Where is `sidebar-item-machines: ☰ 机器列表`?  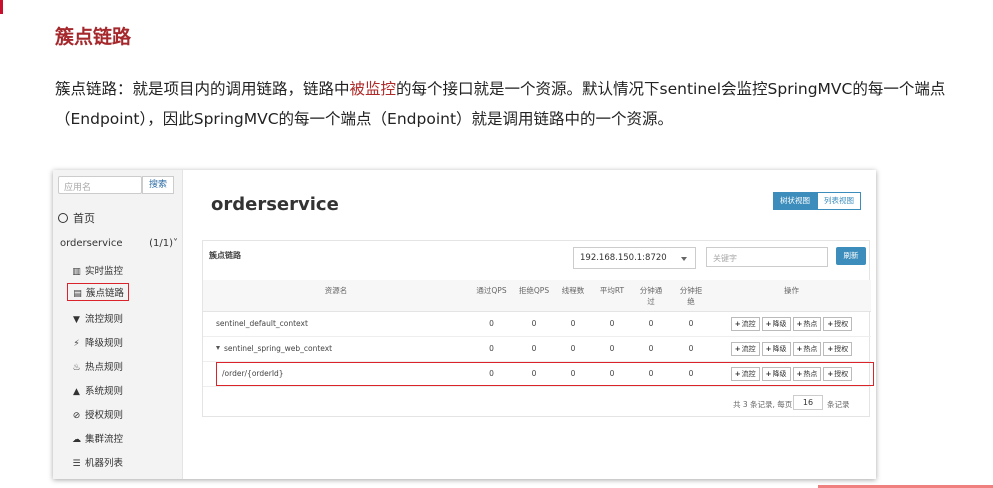
sidebar-item-machines: ☰ 机器列表 is located at coordinates (97, 462).